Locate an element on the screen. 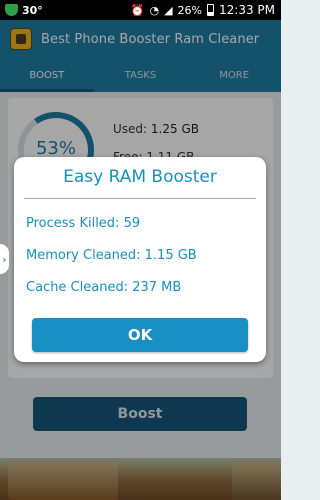 The image size is (320, 500). clock: 12:33 PM is located at coordinates (247, 10).